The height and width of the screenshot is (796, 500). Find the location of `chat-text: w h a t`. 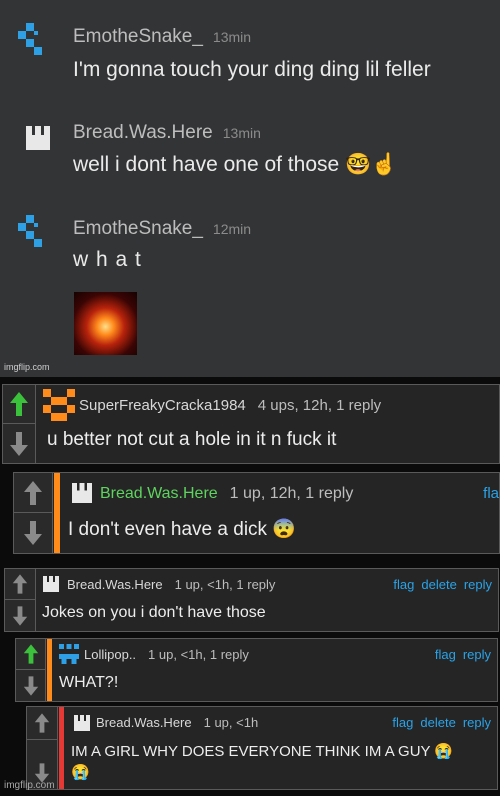

chat-text: w h a t is located at coordinates (107, 259).